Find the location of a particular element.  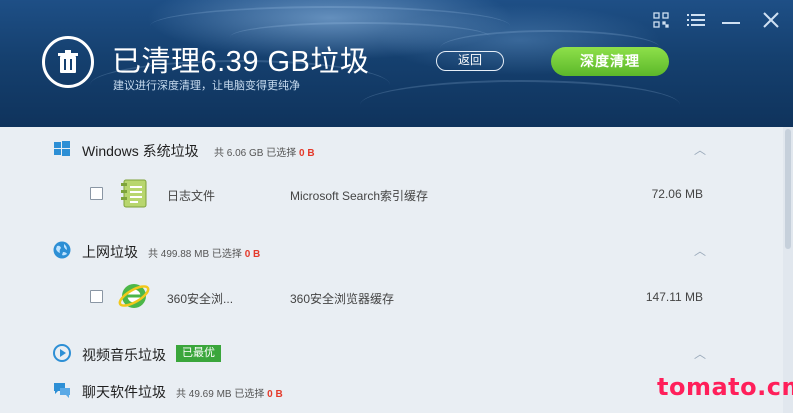

item-size: 147.11 MB is located at coordinates (674, 297).